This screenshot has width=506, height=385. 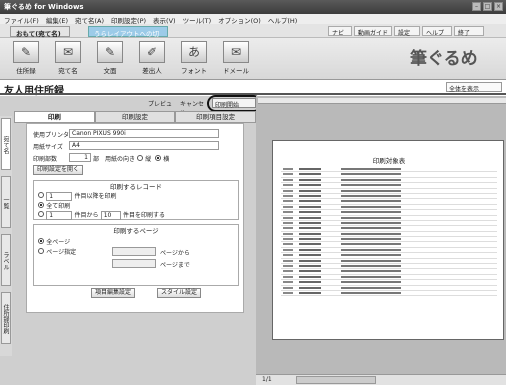 I want to click on menu-tools: ツール(T), so click(x=197, y=20).